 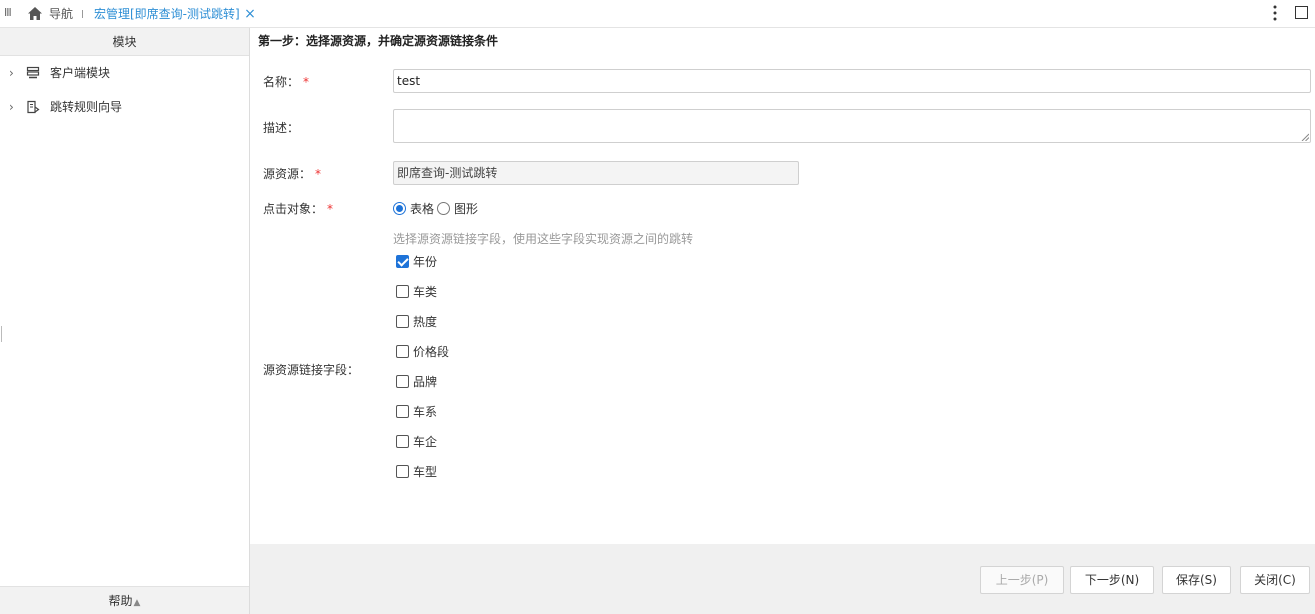 What do you see at coordinates (425, 262) in the screenshot?
I see `checkbox-label: 年份` at bounding box center [425, 262].